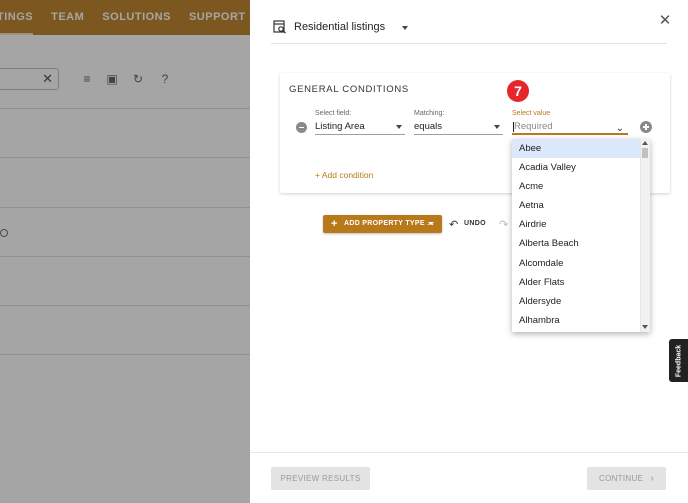  What do you see at coordinates (475, 223) in the screenshot?
I see `undo-button: UNDO` at bounding box center [475, 223].